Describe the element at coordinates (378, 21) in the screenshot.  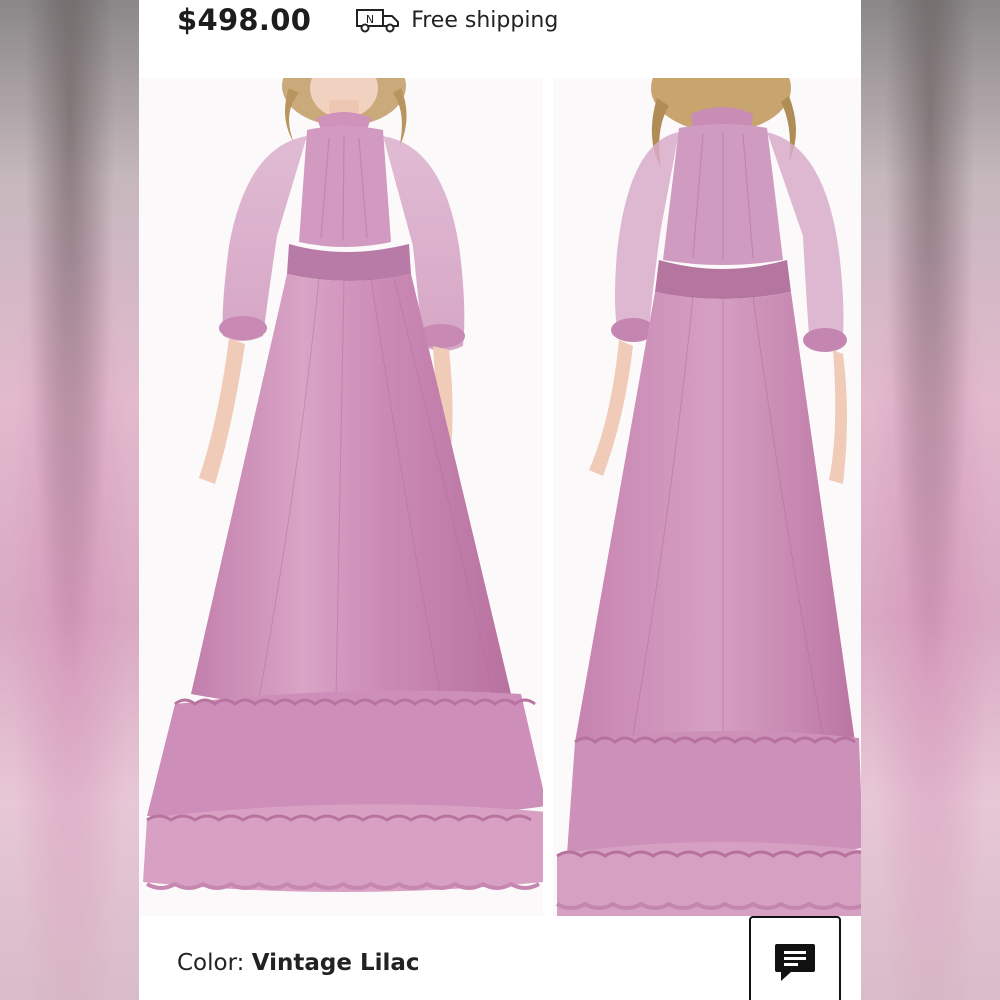
I see `truck-icon: N` at that location.